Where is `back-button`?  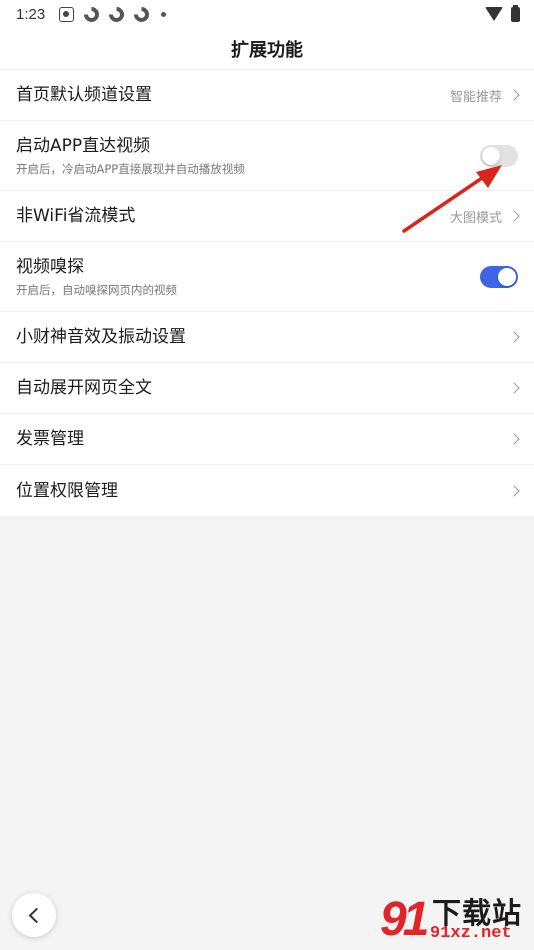 back-button is located at coordinates (34, 915).